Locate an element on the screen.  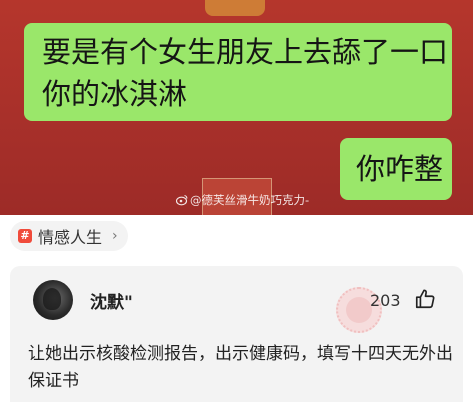
weibo-watermark: @德芙丝滑牛奶巧克力- is located at coordinates (242, 200).